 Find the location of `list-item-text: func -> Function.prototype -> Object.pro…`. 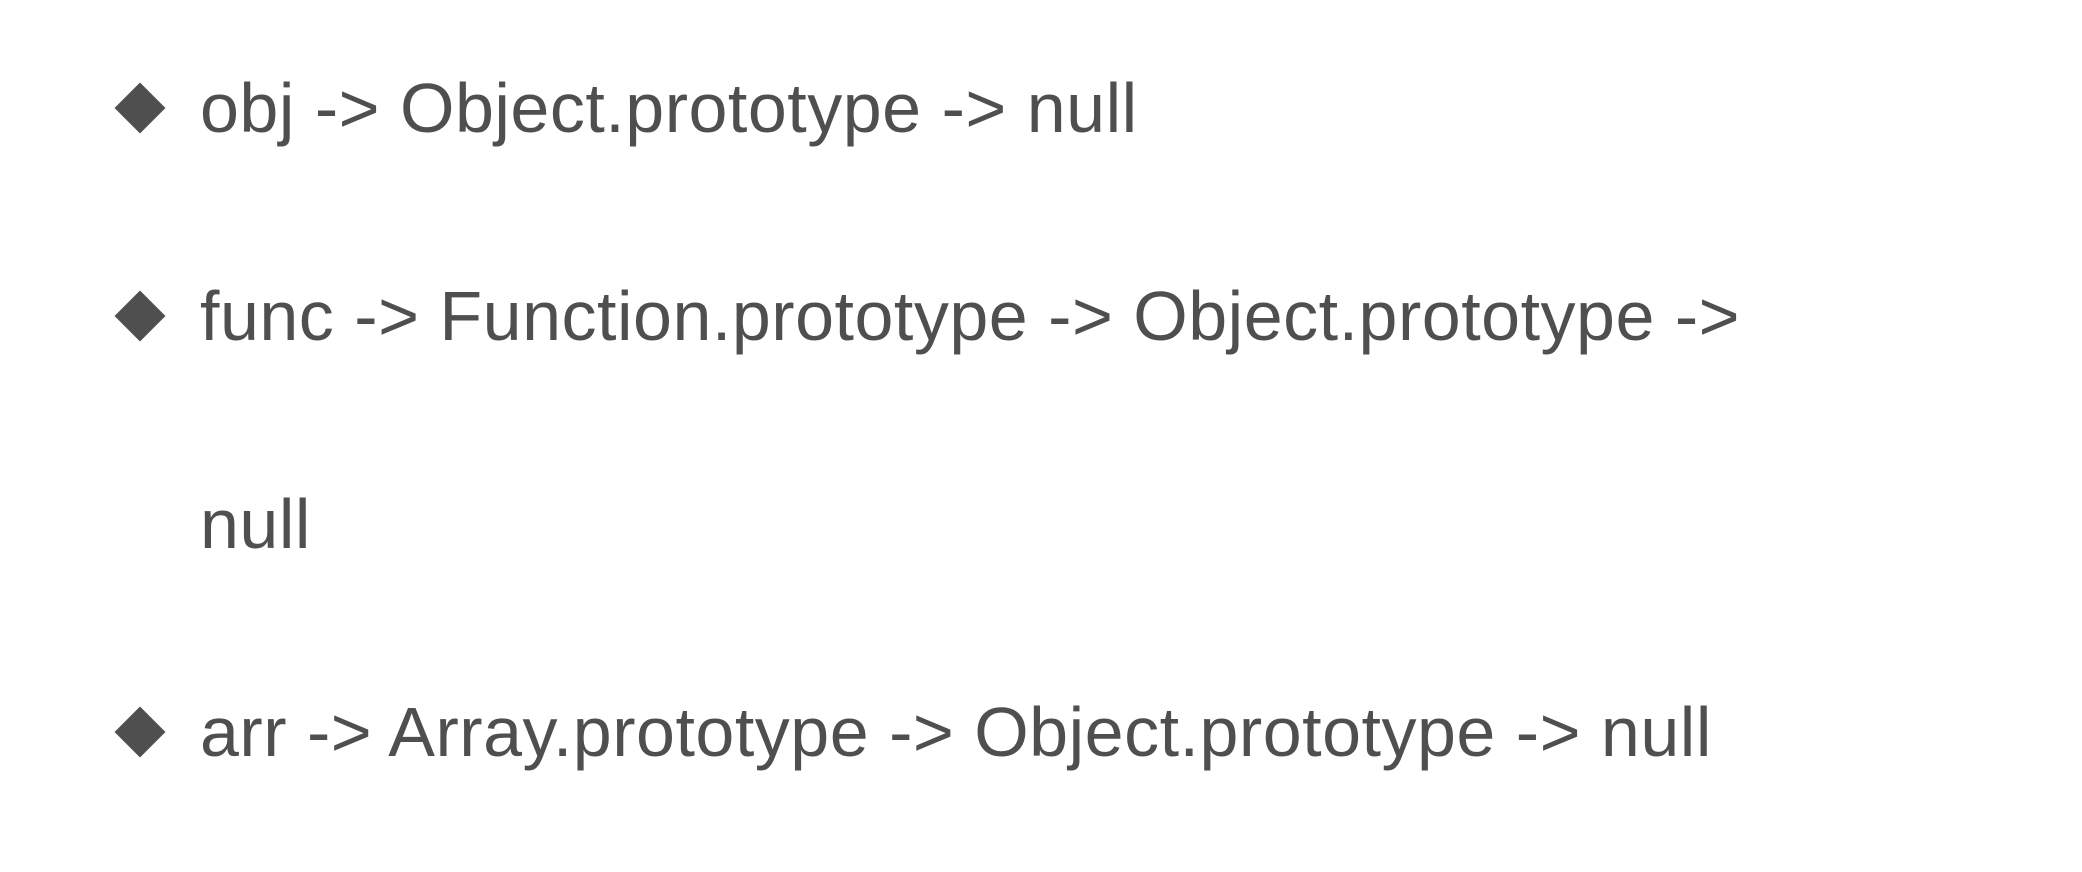

list-item-text: func -> Function.prototype -> Object.pro… is located at coordinates (970, 316).